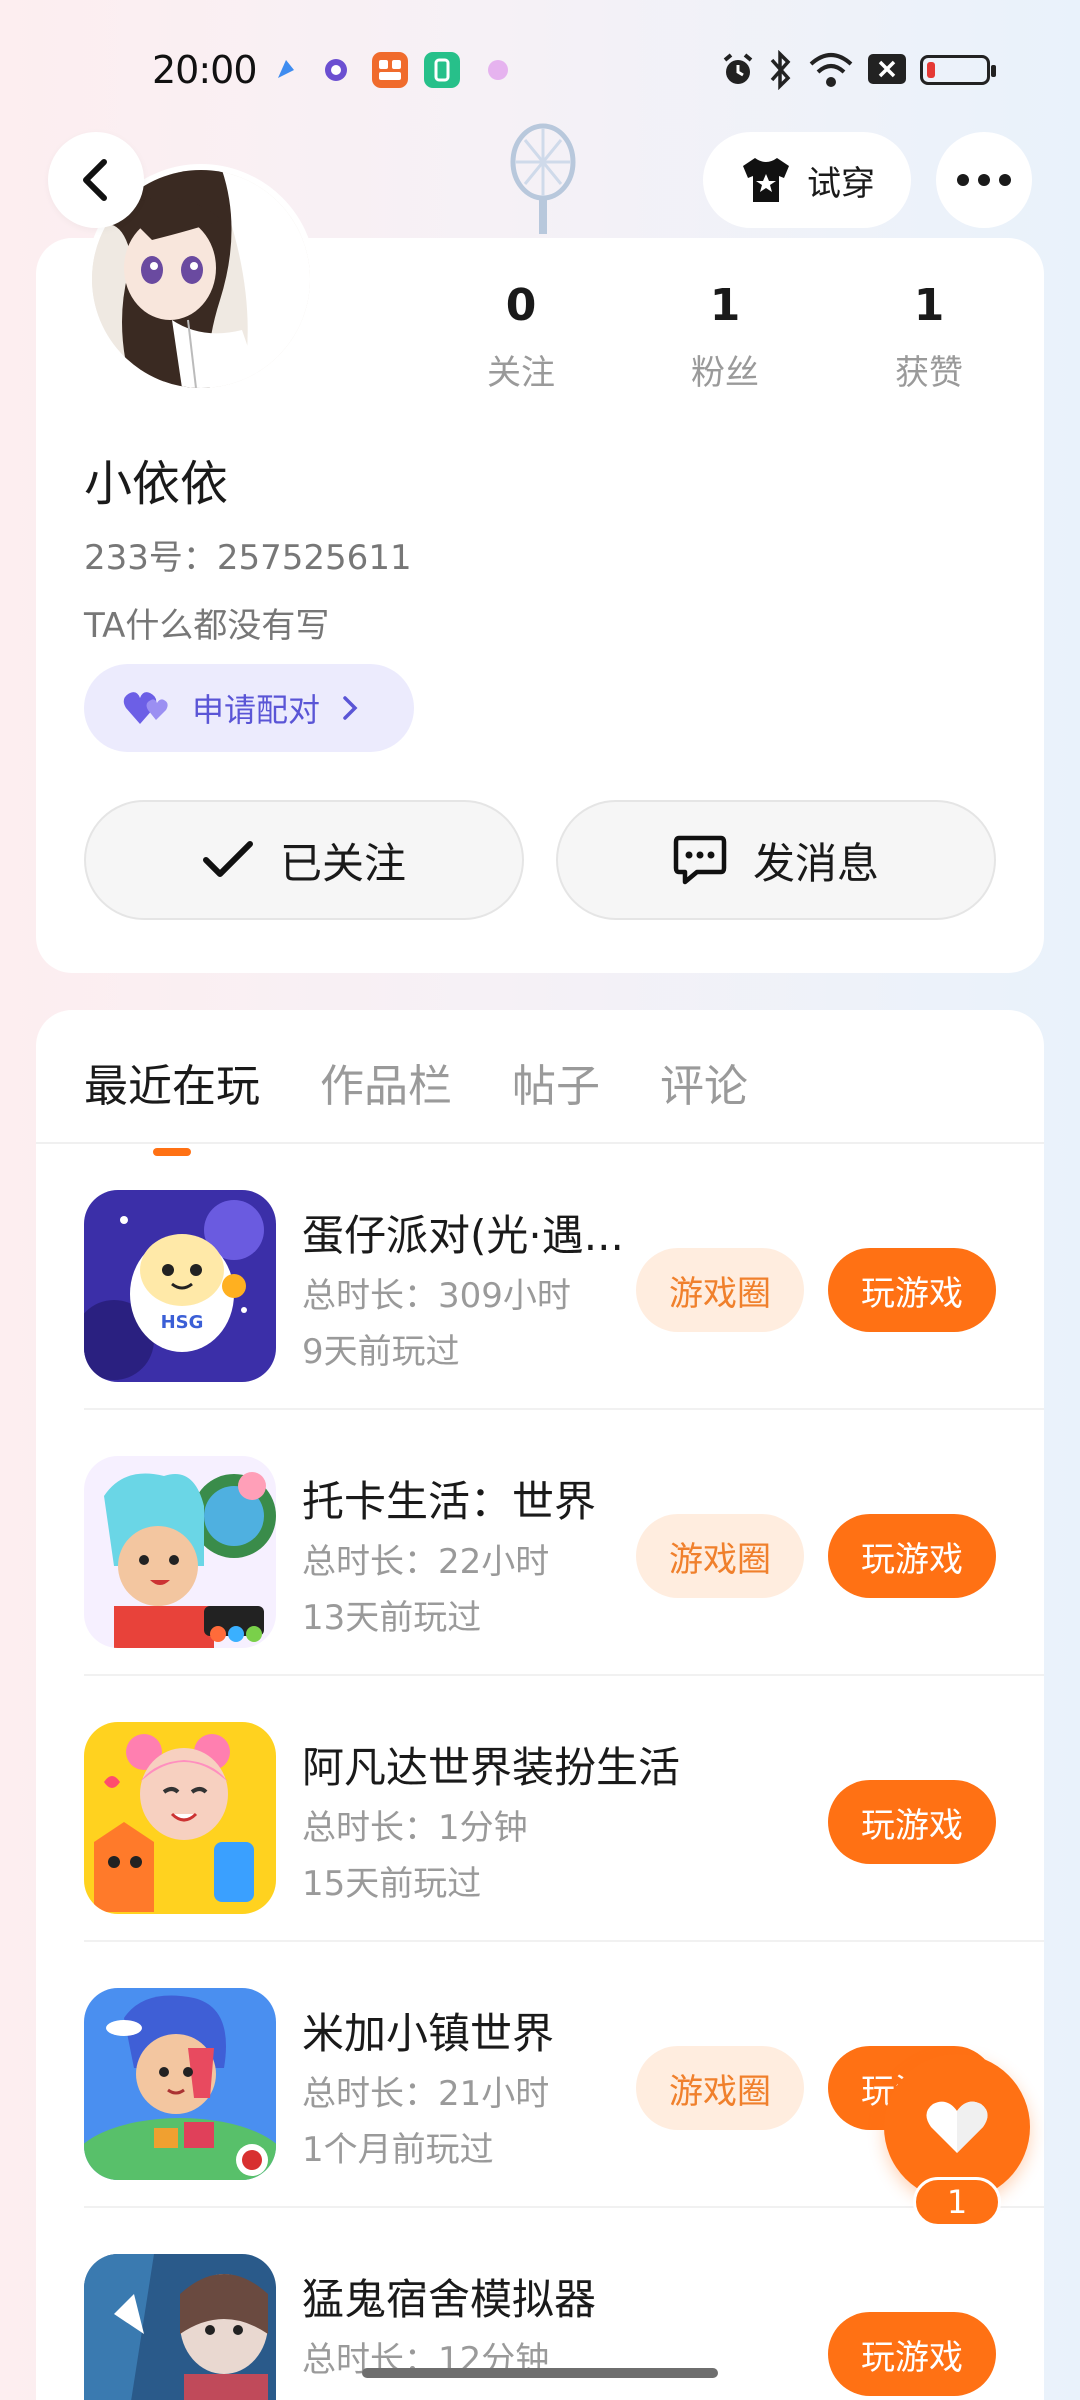  Describe the element at coordinates (392, 1884) in the screenshot. I see `game-last-played: 15天前玩过` at that location.